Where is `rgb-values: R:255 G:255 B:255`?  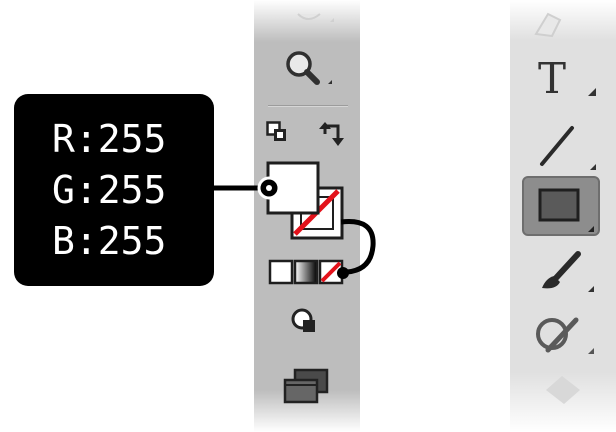
rgb-values: R:255 G:255 B:255 is located at coordinates (109, 190).